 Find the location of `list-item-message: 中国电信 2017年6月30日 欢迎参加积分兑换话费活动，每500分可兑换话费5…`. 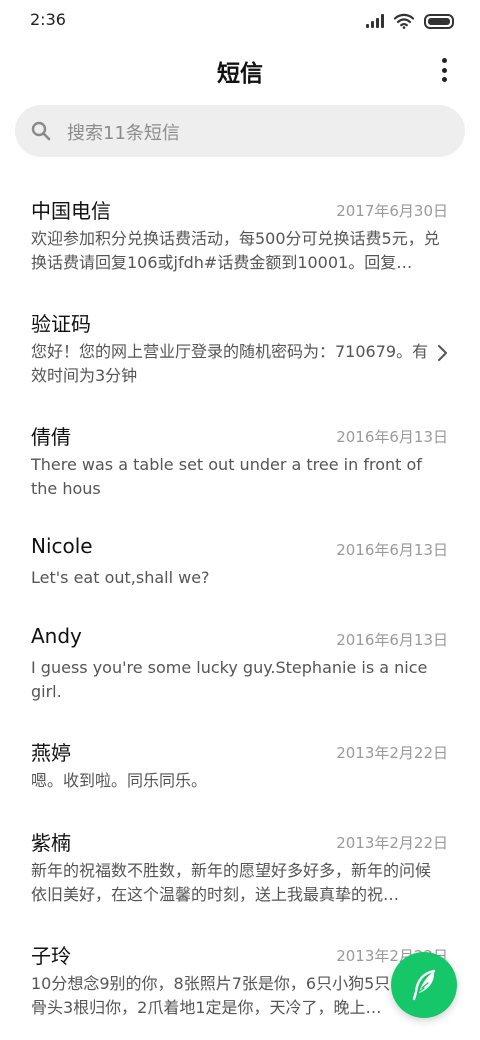

list-item-message: 中国电信 2017年6月30日 欢迎参加积分兑换话费活动，每500分可兑换话费5… is located at coordinates (240, 240).